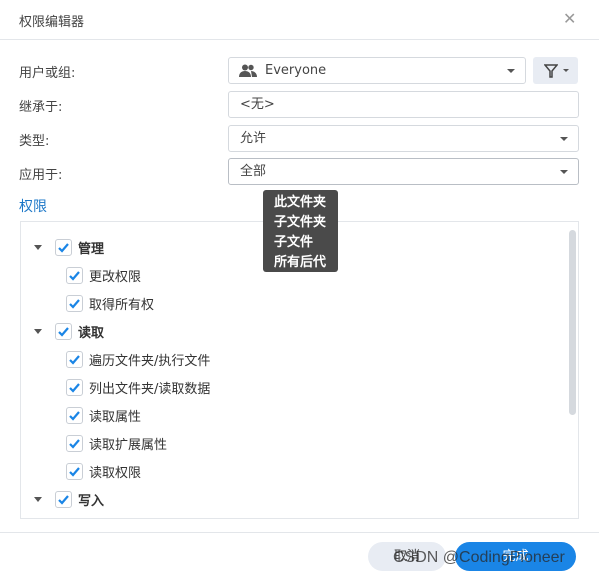 This screenshot has height=580, width=599. I want to click on tree-group: 读取, so click(69, 331).